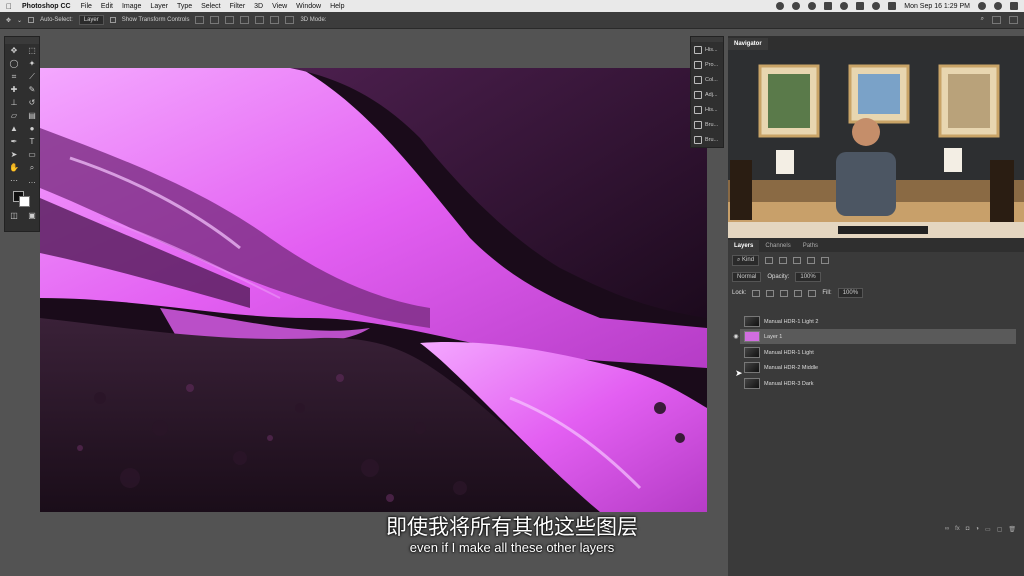  What do you see at coordinates (337, 6) in the screenshot?
I see `menu-help: Help` at bounding box center [337, 6].